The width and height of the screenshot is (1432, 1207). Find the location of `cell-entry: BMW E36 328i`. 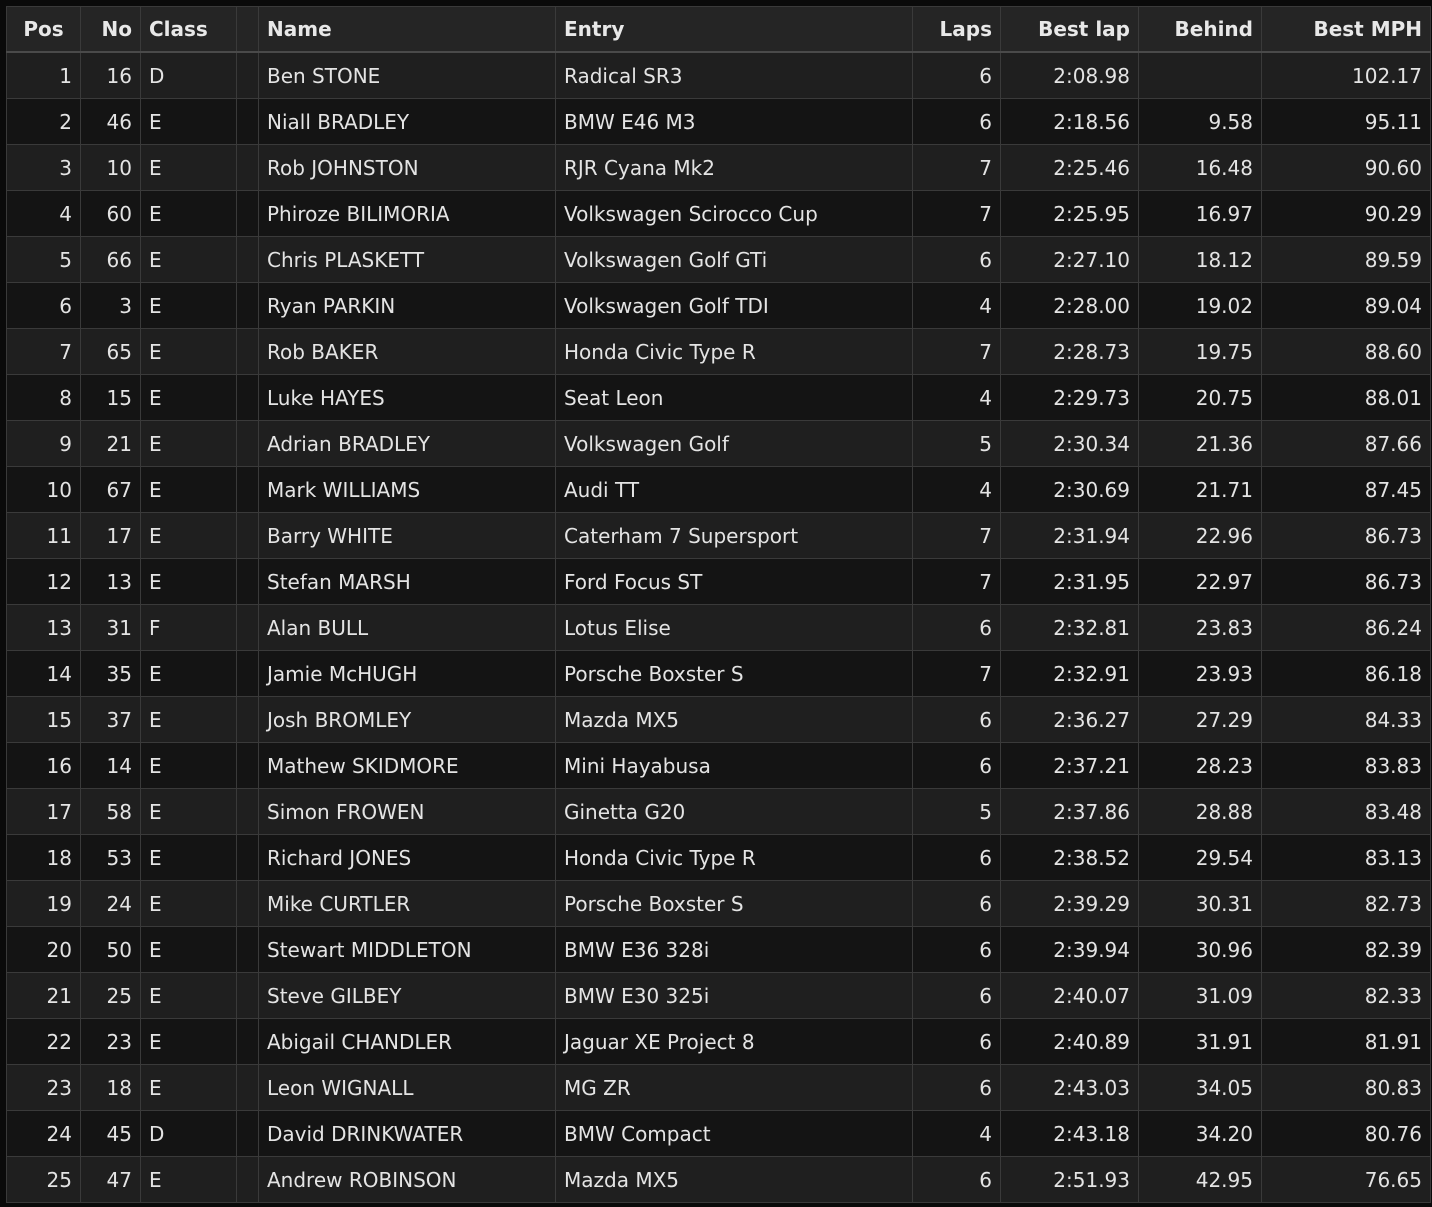

cell-entry: BMW E36 328i is located at coordinates (734, 949).